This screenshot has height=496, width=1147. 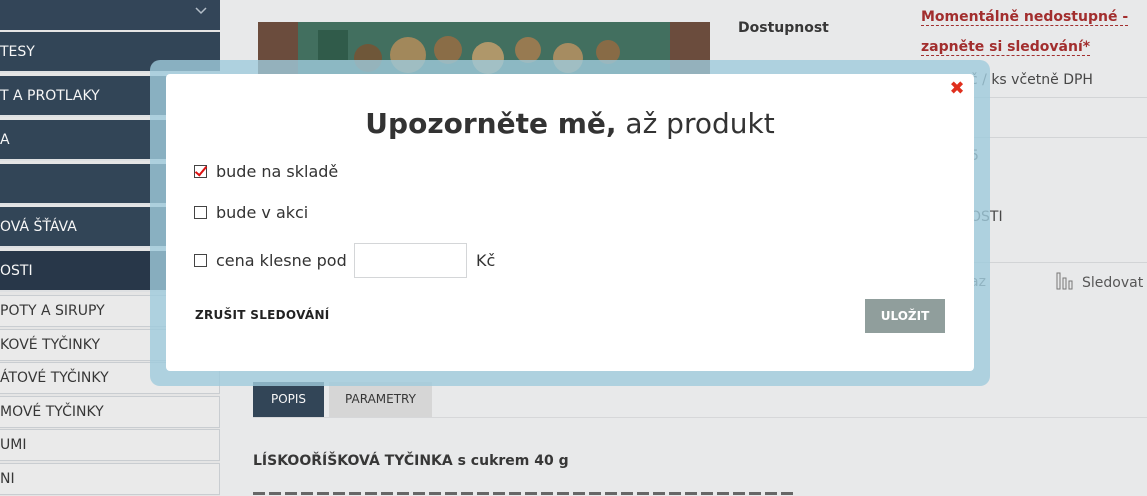 What do you see at coordinates (262, 212) in the screenshot?
I see `option-label: bude v akci` at bounding box center [262, 212].